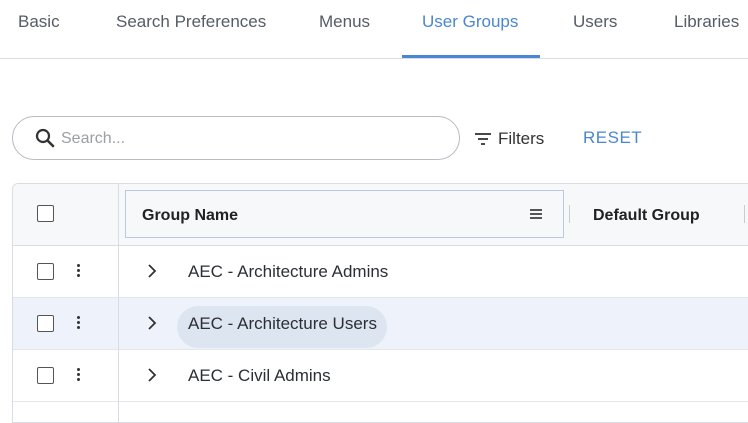 This screenshot has height=423, width=748. What do you see at coordinates (380, 376) in the screenshot?
I see `table-row: AEC - Civil Admins` at bounding box center [380, 376].